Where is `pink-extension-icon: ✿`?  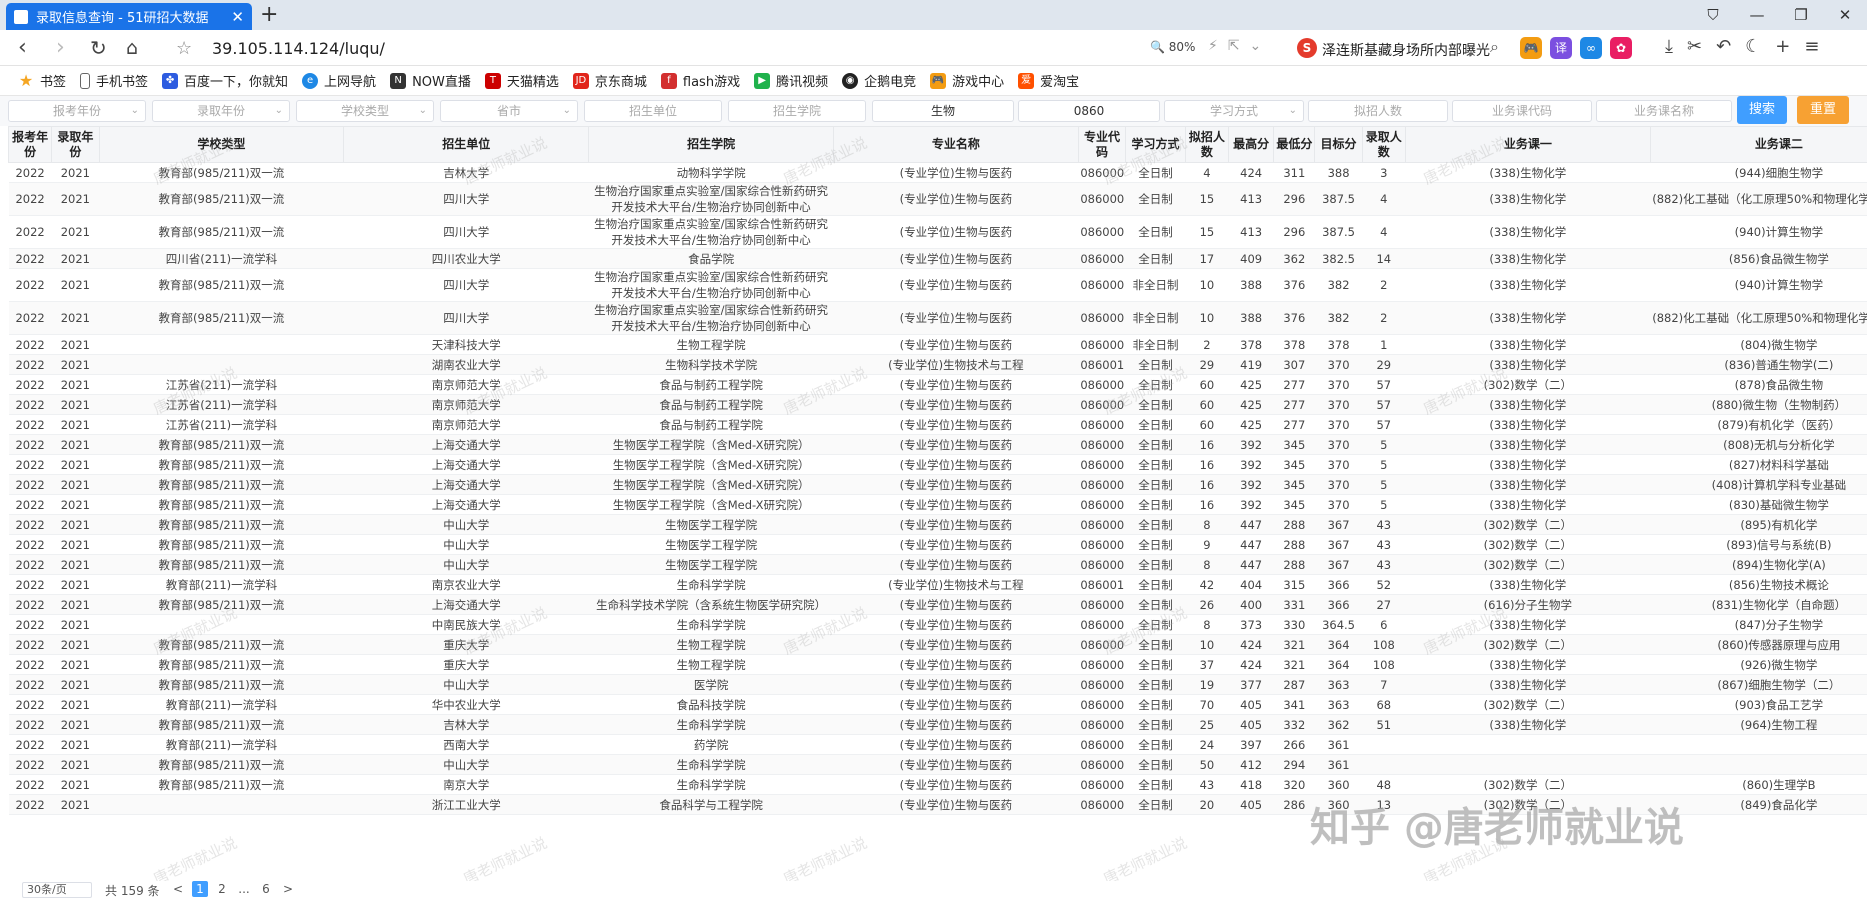
pink-extension-icon: ✿ is located at coordinates (1621, 48).